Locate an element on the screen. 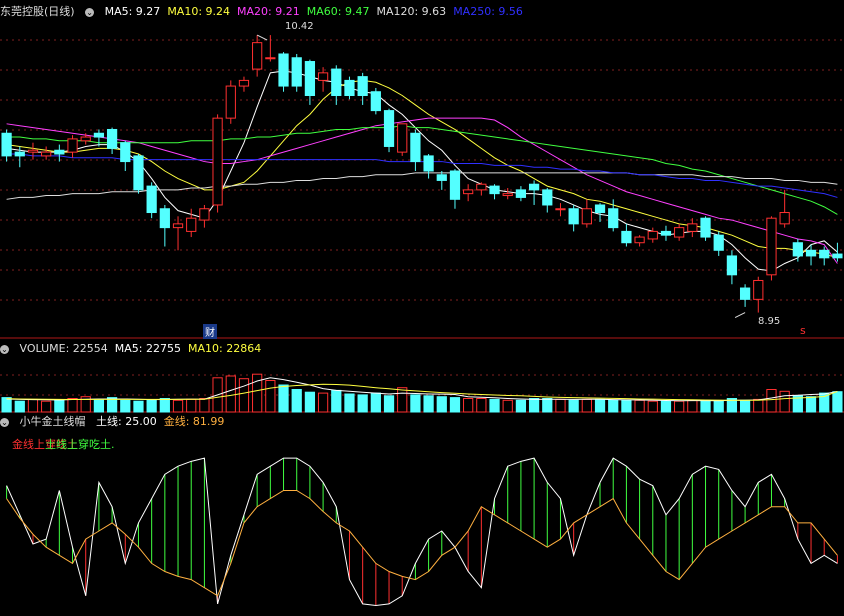 The width and height of the screenshot is (844, 616). volume-ma5-line is located at coordinates (422, 389).